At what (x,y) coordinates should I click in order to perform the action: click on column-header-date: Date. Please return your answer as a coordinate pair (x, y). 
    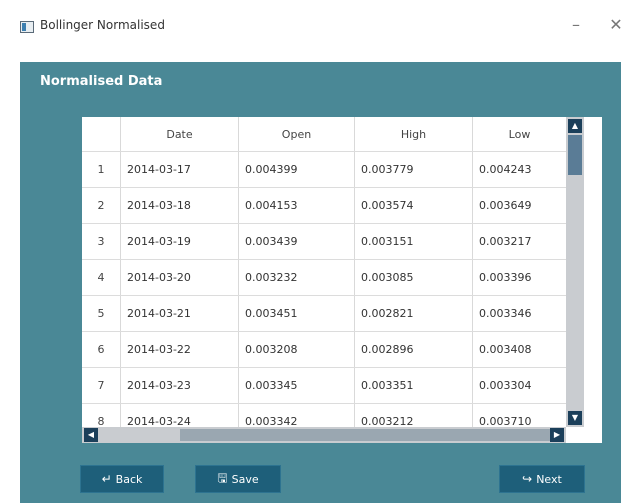
    Looking at the image, I should click on (179, 134).